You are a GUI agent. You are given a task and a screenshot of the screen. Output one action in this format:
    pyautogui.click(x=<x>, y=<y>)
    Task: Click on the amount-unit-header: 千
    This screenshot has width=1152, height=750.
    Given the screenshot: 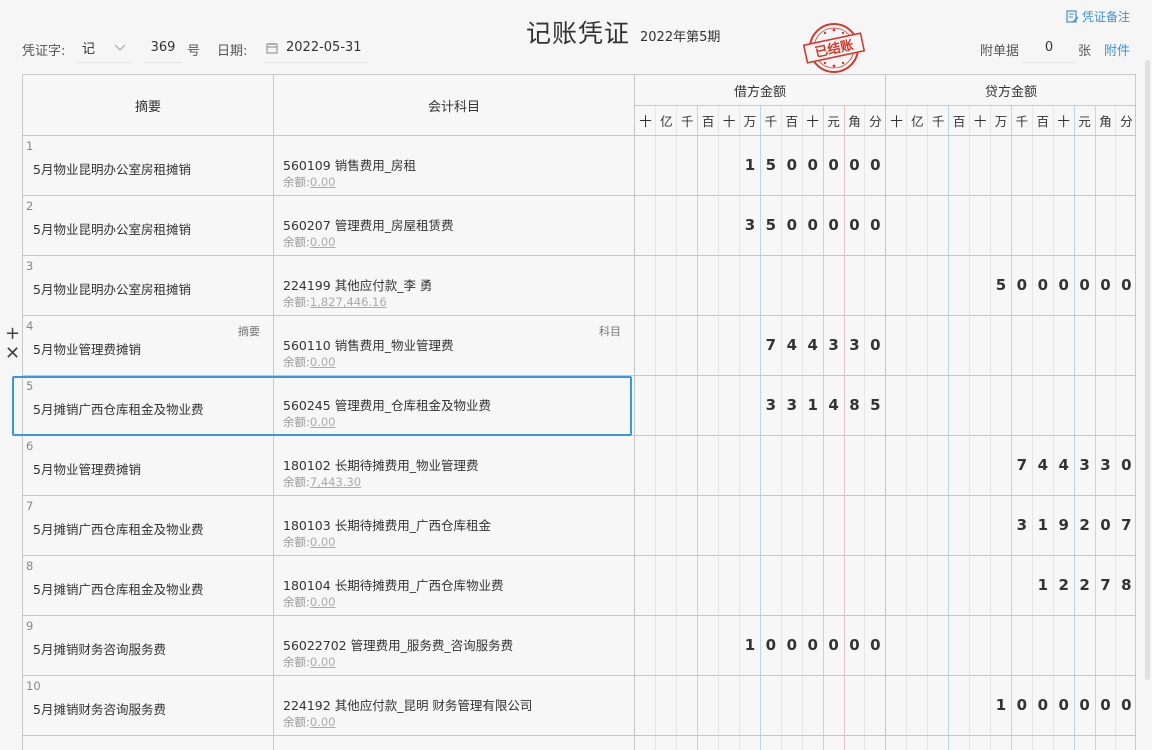 What is the action you would take?
    pyautogui.click(x=938, y=121)
    